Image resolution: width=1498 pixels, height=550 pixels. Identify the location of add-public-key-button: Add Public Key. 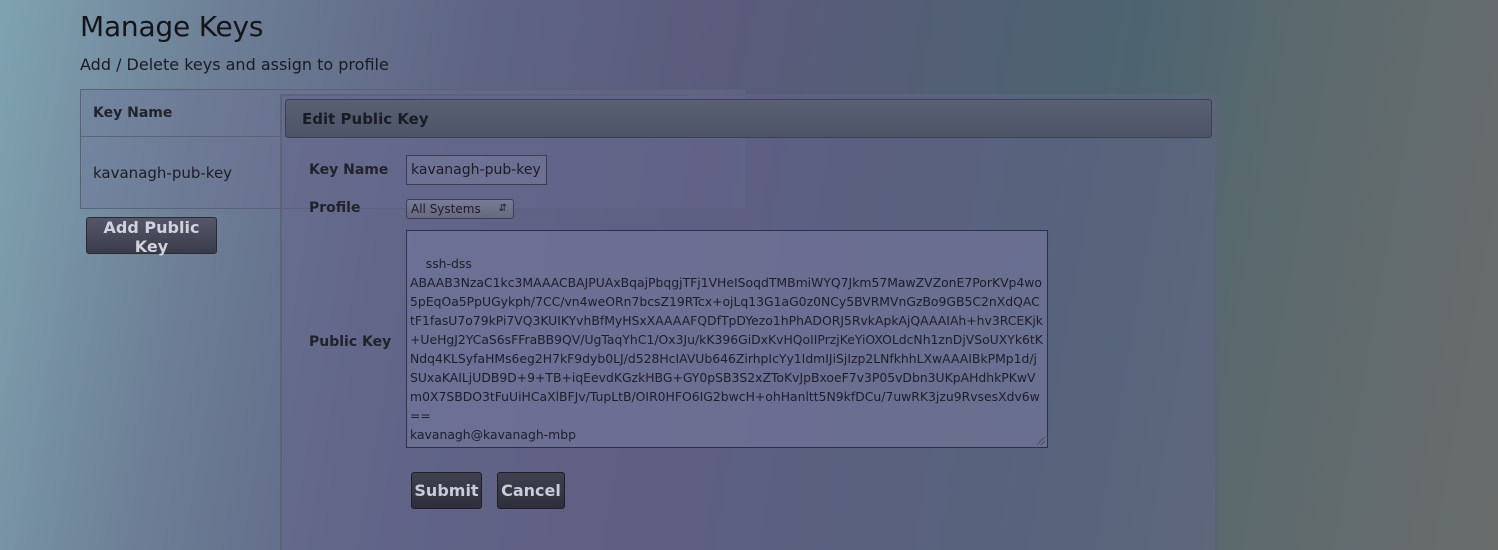
(151, 236).